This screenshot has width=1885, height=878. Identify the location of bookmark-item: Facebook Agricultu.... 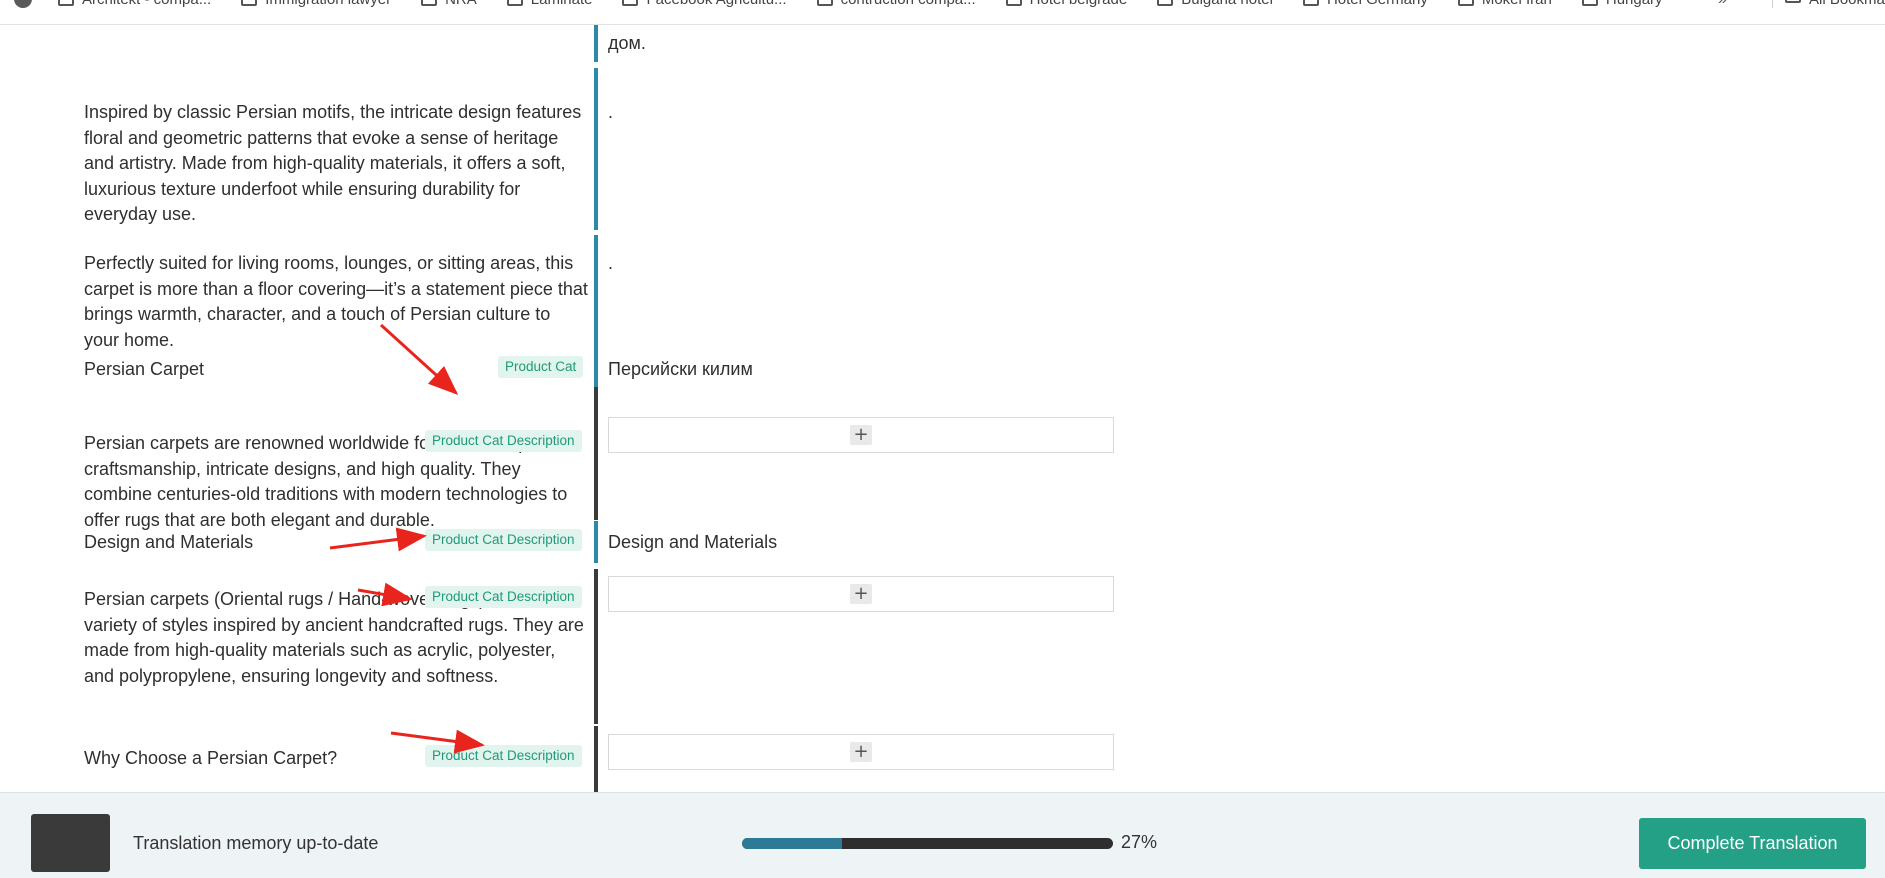
(704, 4).